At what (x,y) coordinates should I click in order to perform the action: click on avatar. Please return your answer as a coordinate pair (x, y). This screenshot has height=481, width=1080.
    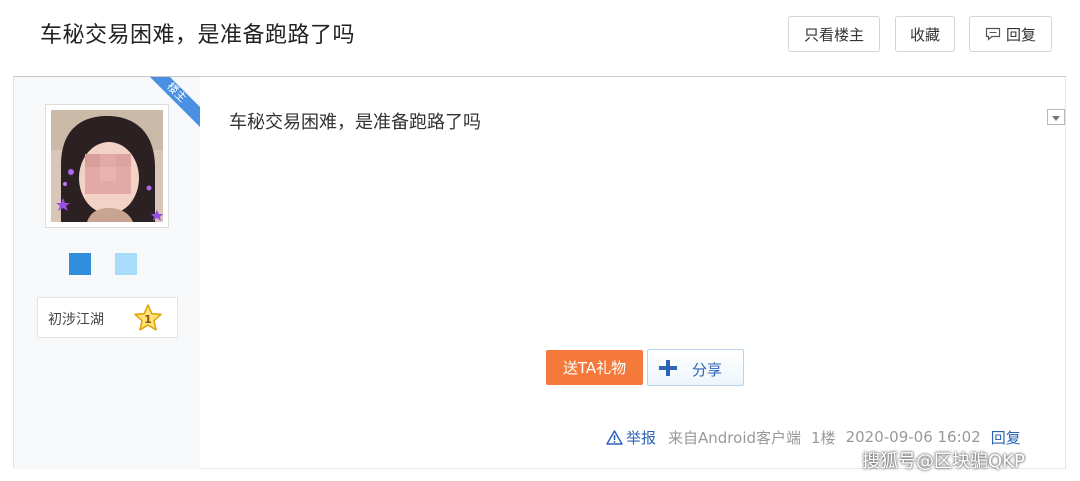
    Looking at the image, I should click on (107, 166).